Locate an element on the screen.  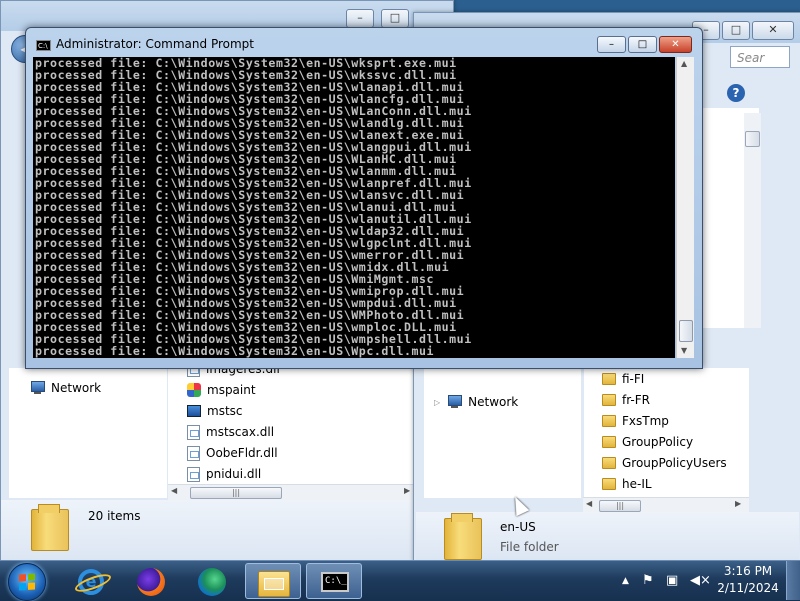
start-button is located at coordinates (27, 582).